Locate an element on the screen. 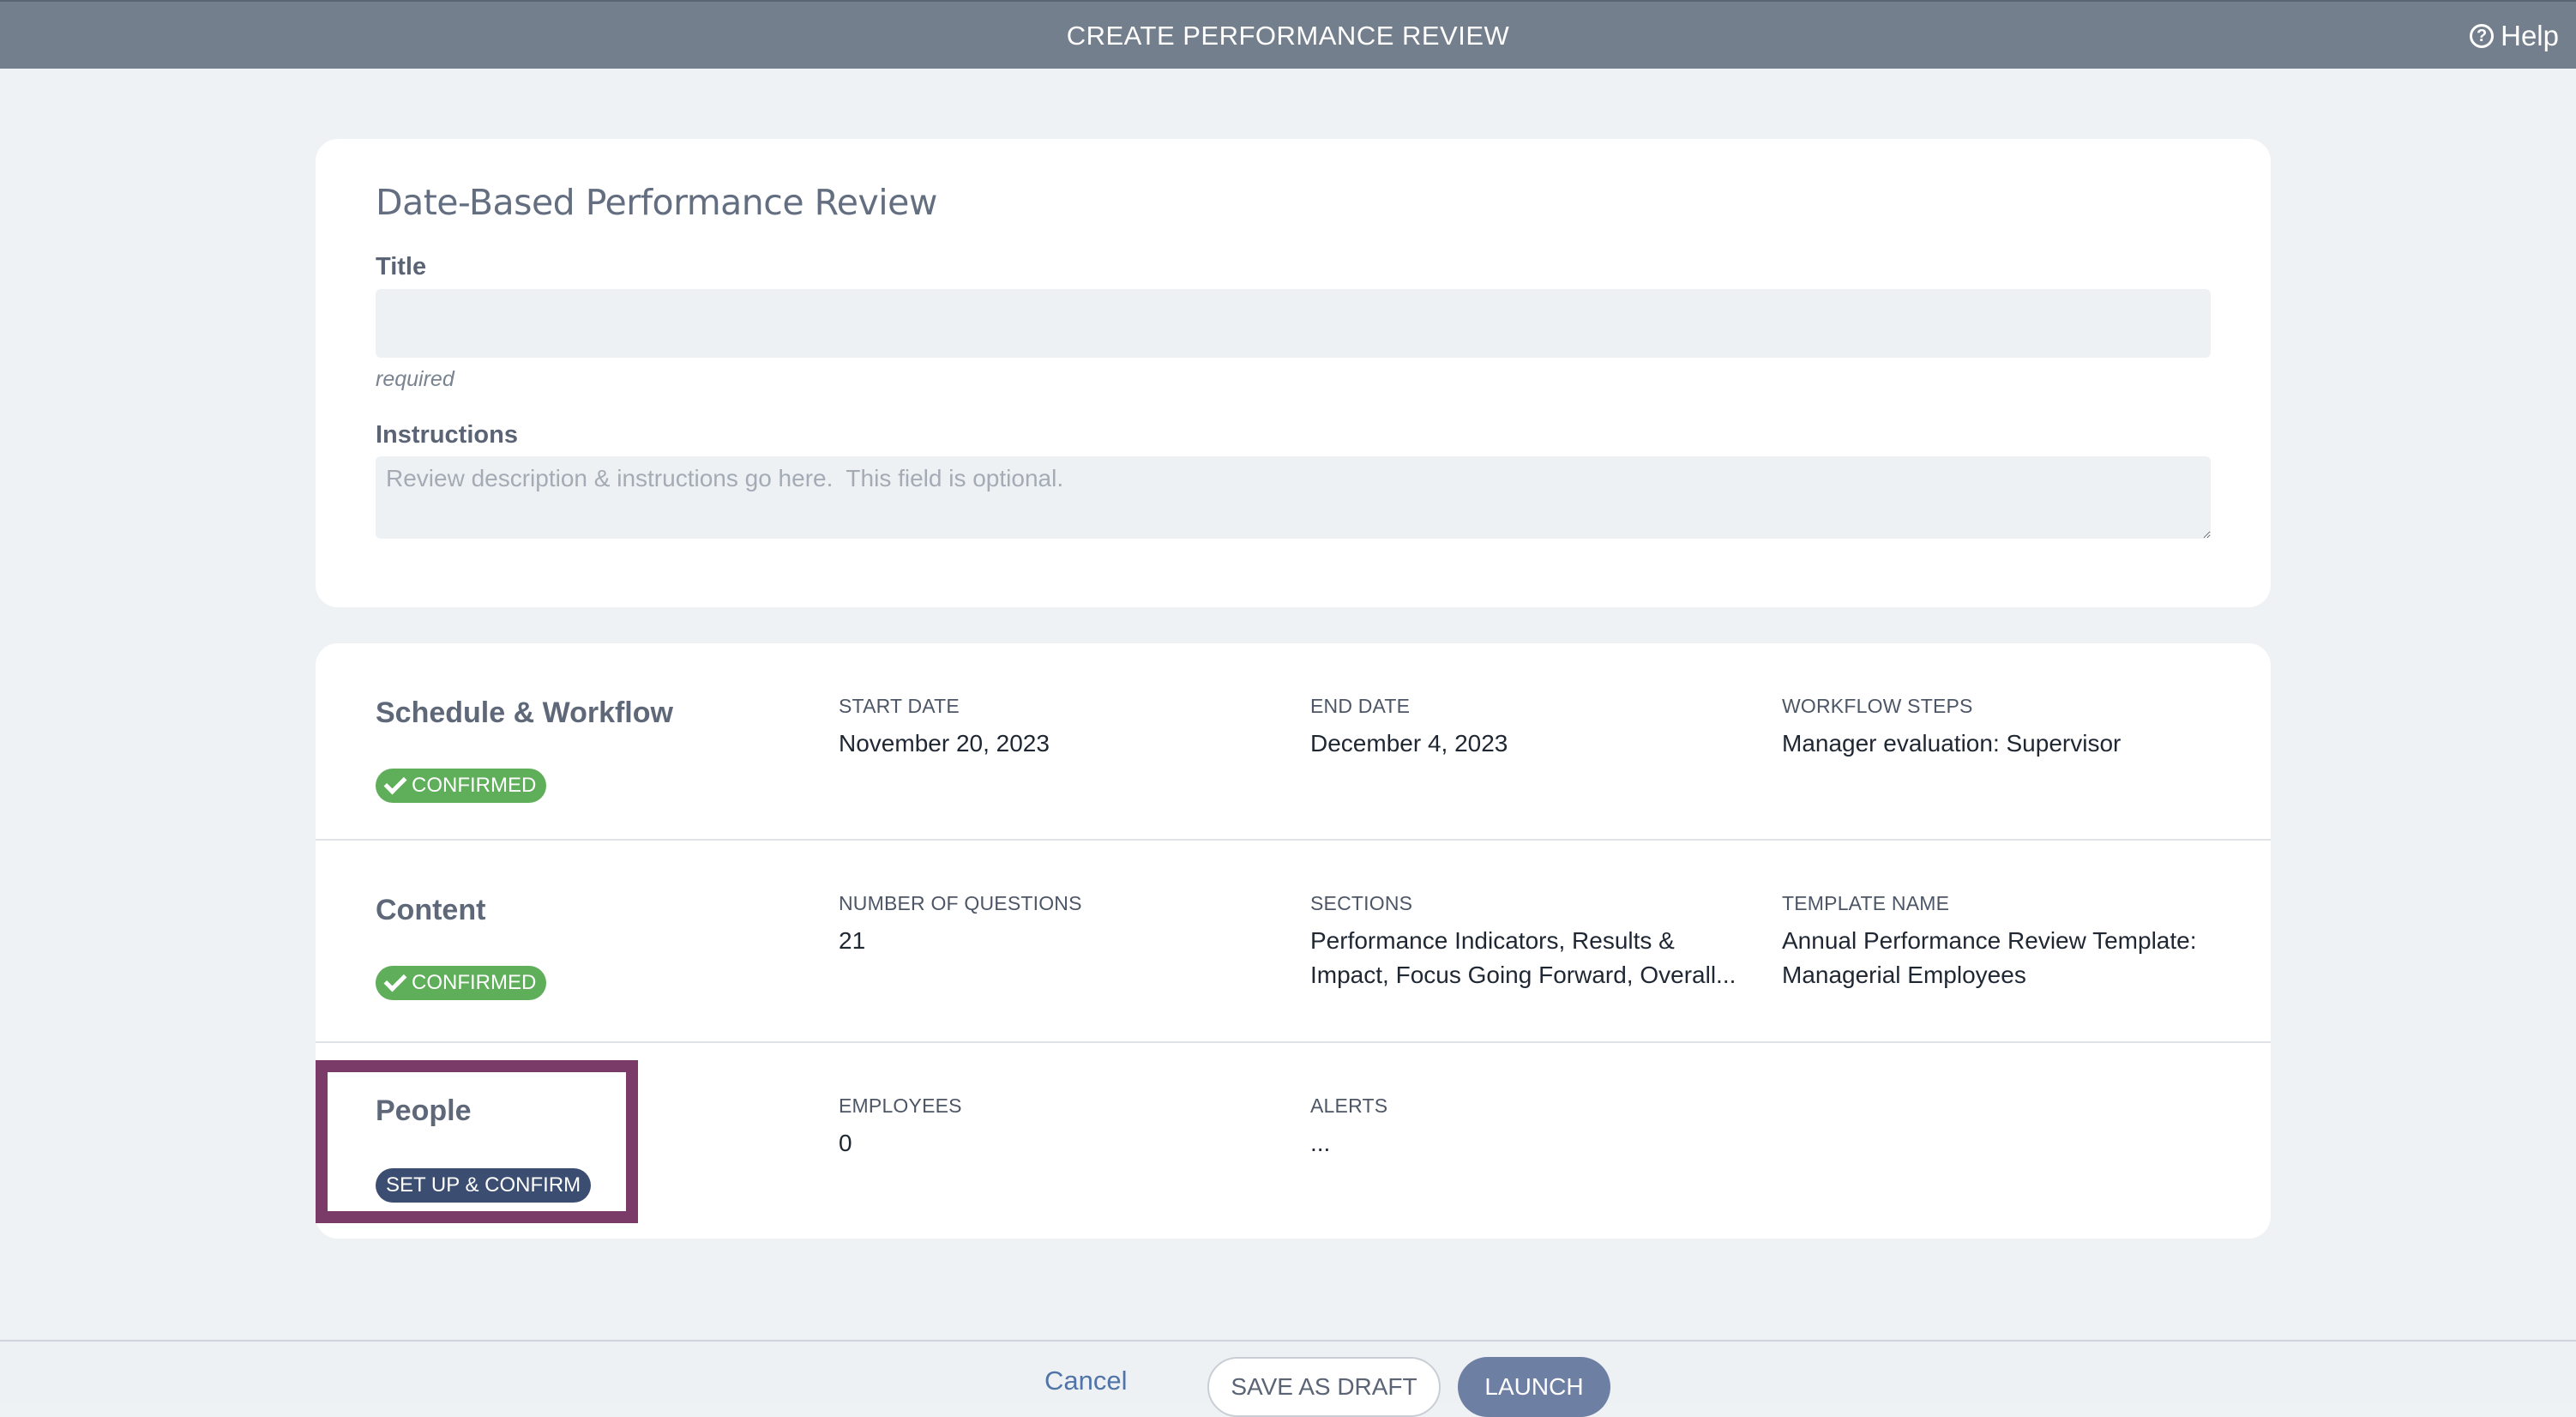 This screenshot has width=2576, height=1417. end-date-label: END DATE is located at coordinates (1361, 706).